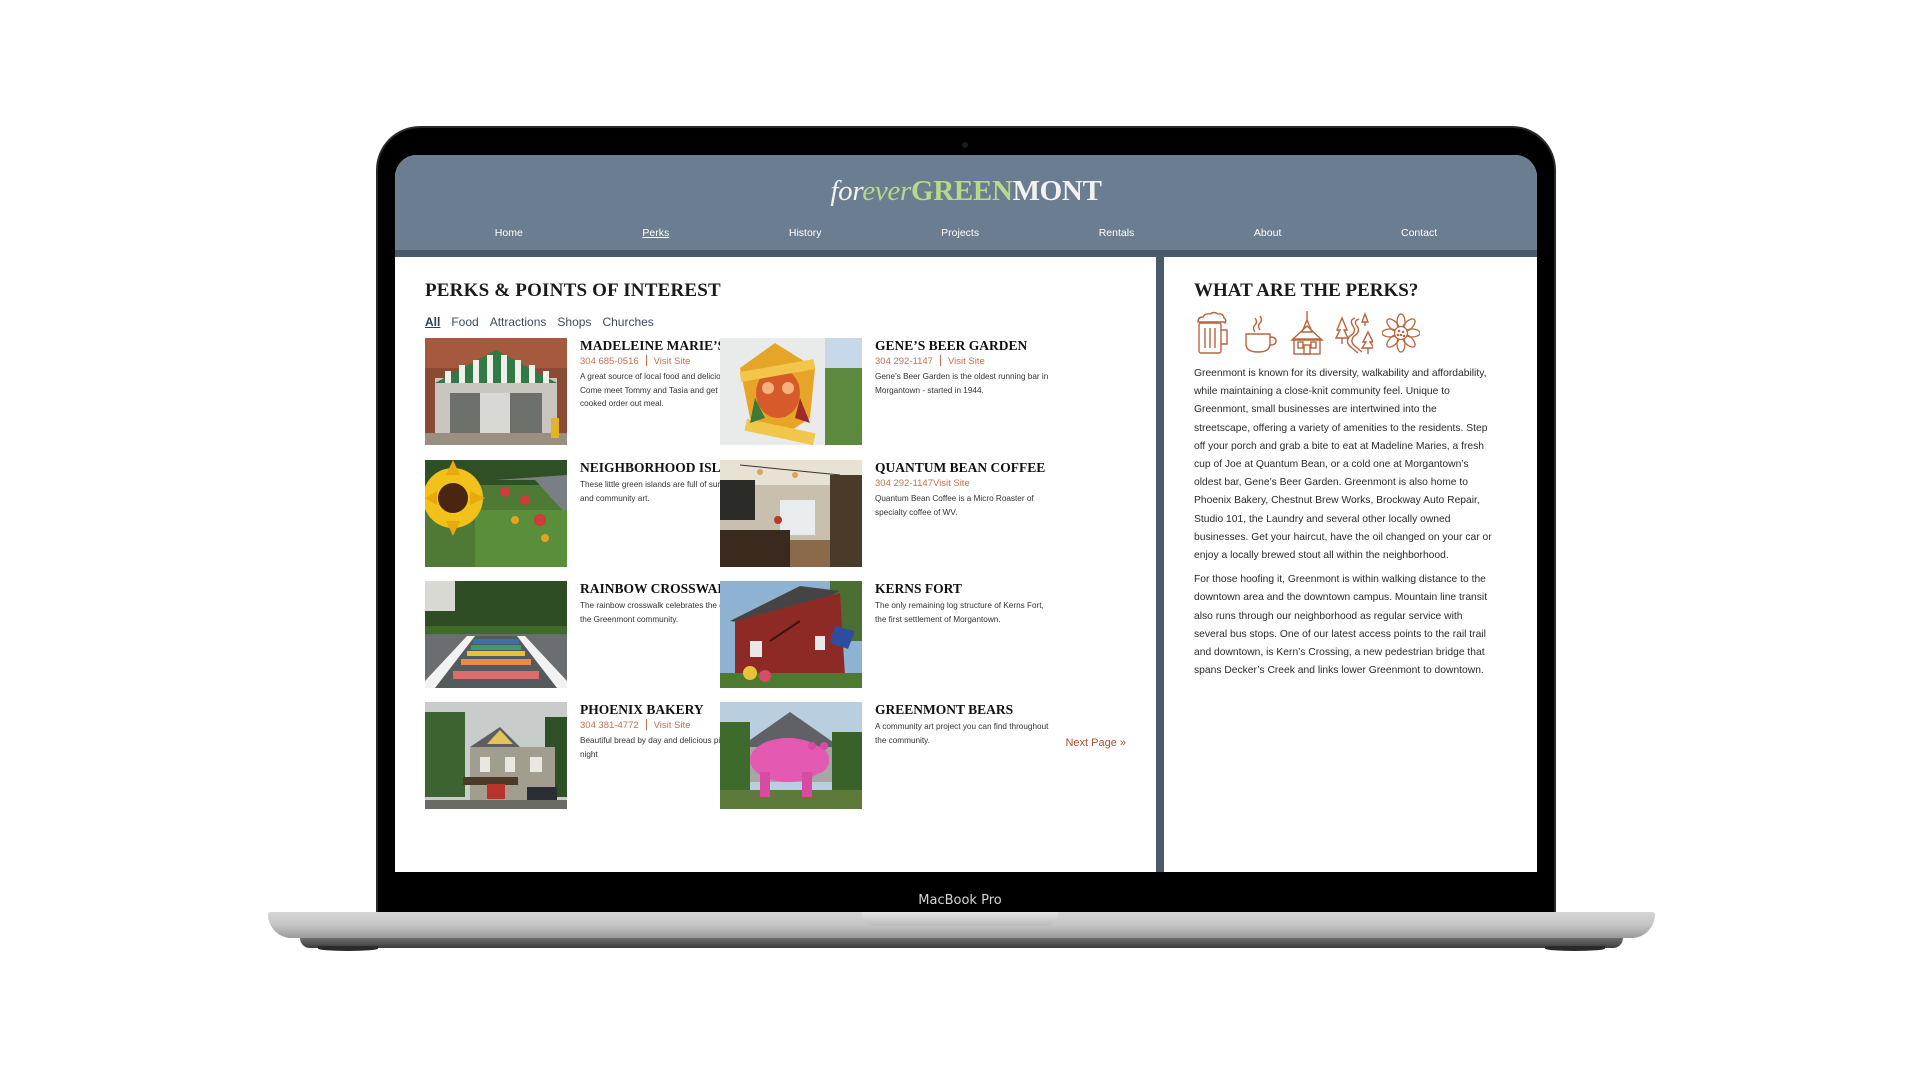 The height and width of the screenshot is (1080, 1920). What do you see at coordinates (960, 467) in the screenshot?
I see `perk-name: QUANTUM BEAN COFFEE` at bounding box center [960, 467].